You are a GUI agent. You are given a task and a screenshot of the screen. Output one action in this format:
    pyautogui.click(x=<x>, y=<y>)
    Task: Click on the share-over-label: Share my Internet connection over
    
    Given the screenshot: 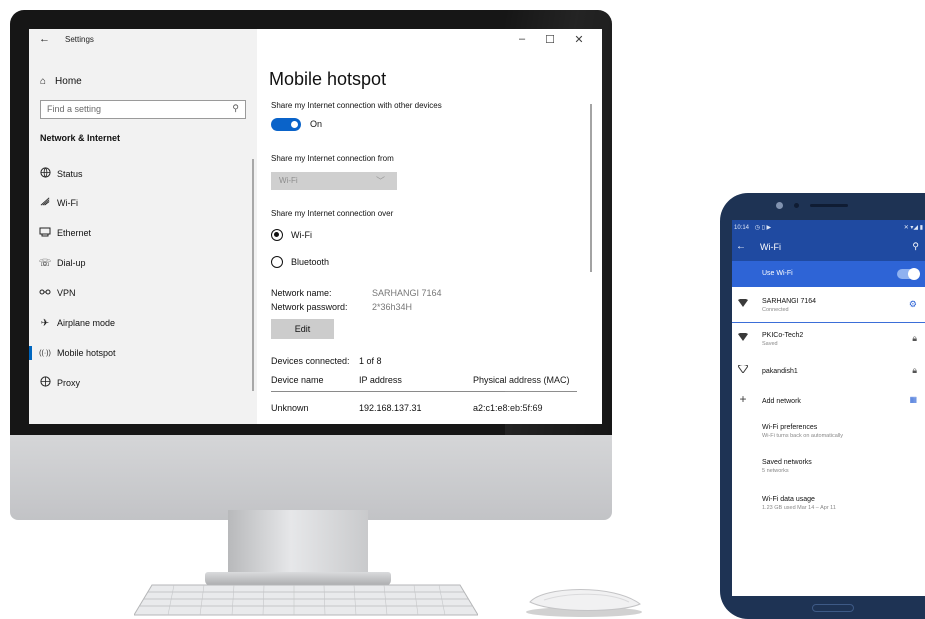 What is the action you would take?
    pyautogui.click(x=332, y=213)
    